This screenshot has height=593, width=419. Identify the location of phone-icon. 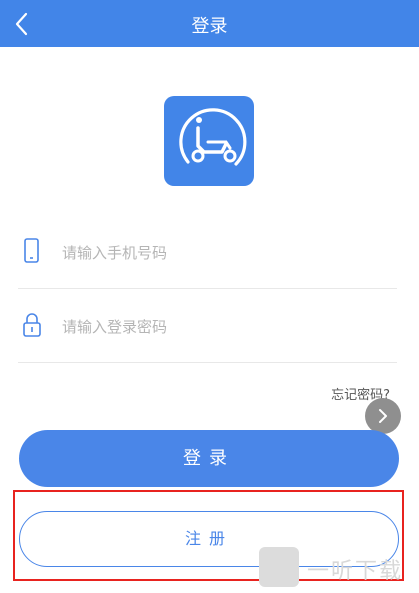
(31, 250).